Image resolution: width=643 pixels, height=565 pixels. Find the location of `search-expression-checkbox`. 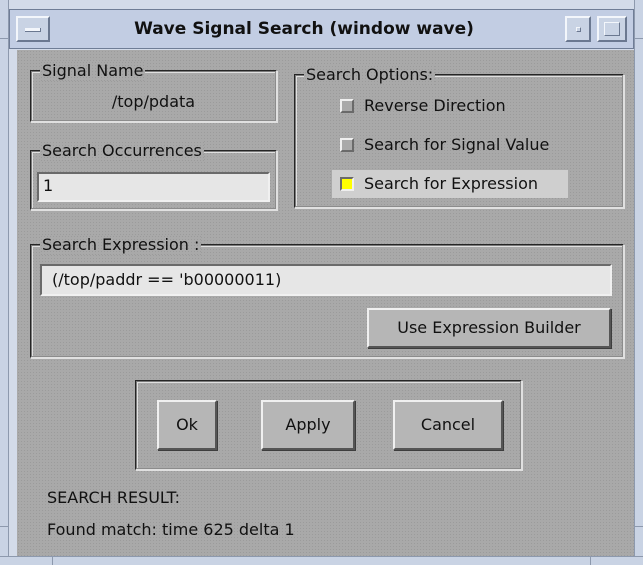

search-expression-checkbox is located at coordinates (347, 184).